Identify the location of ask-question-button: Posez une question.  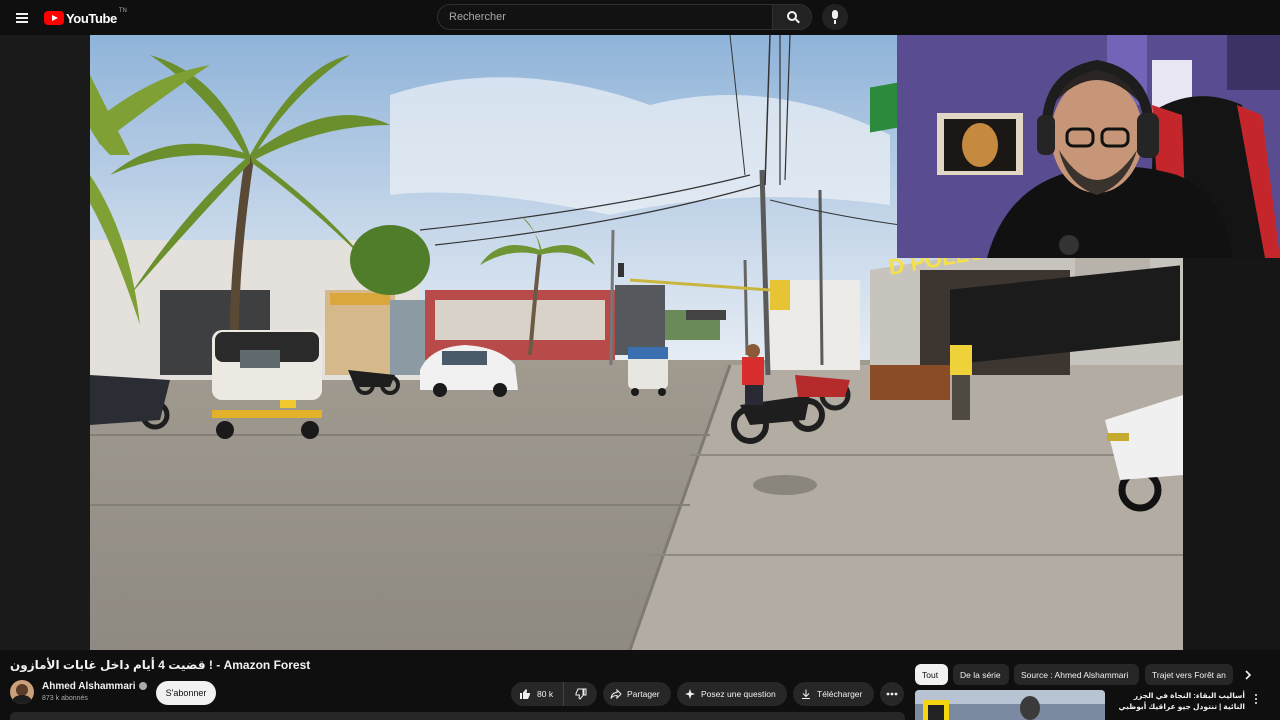
(732, 694).